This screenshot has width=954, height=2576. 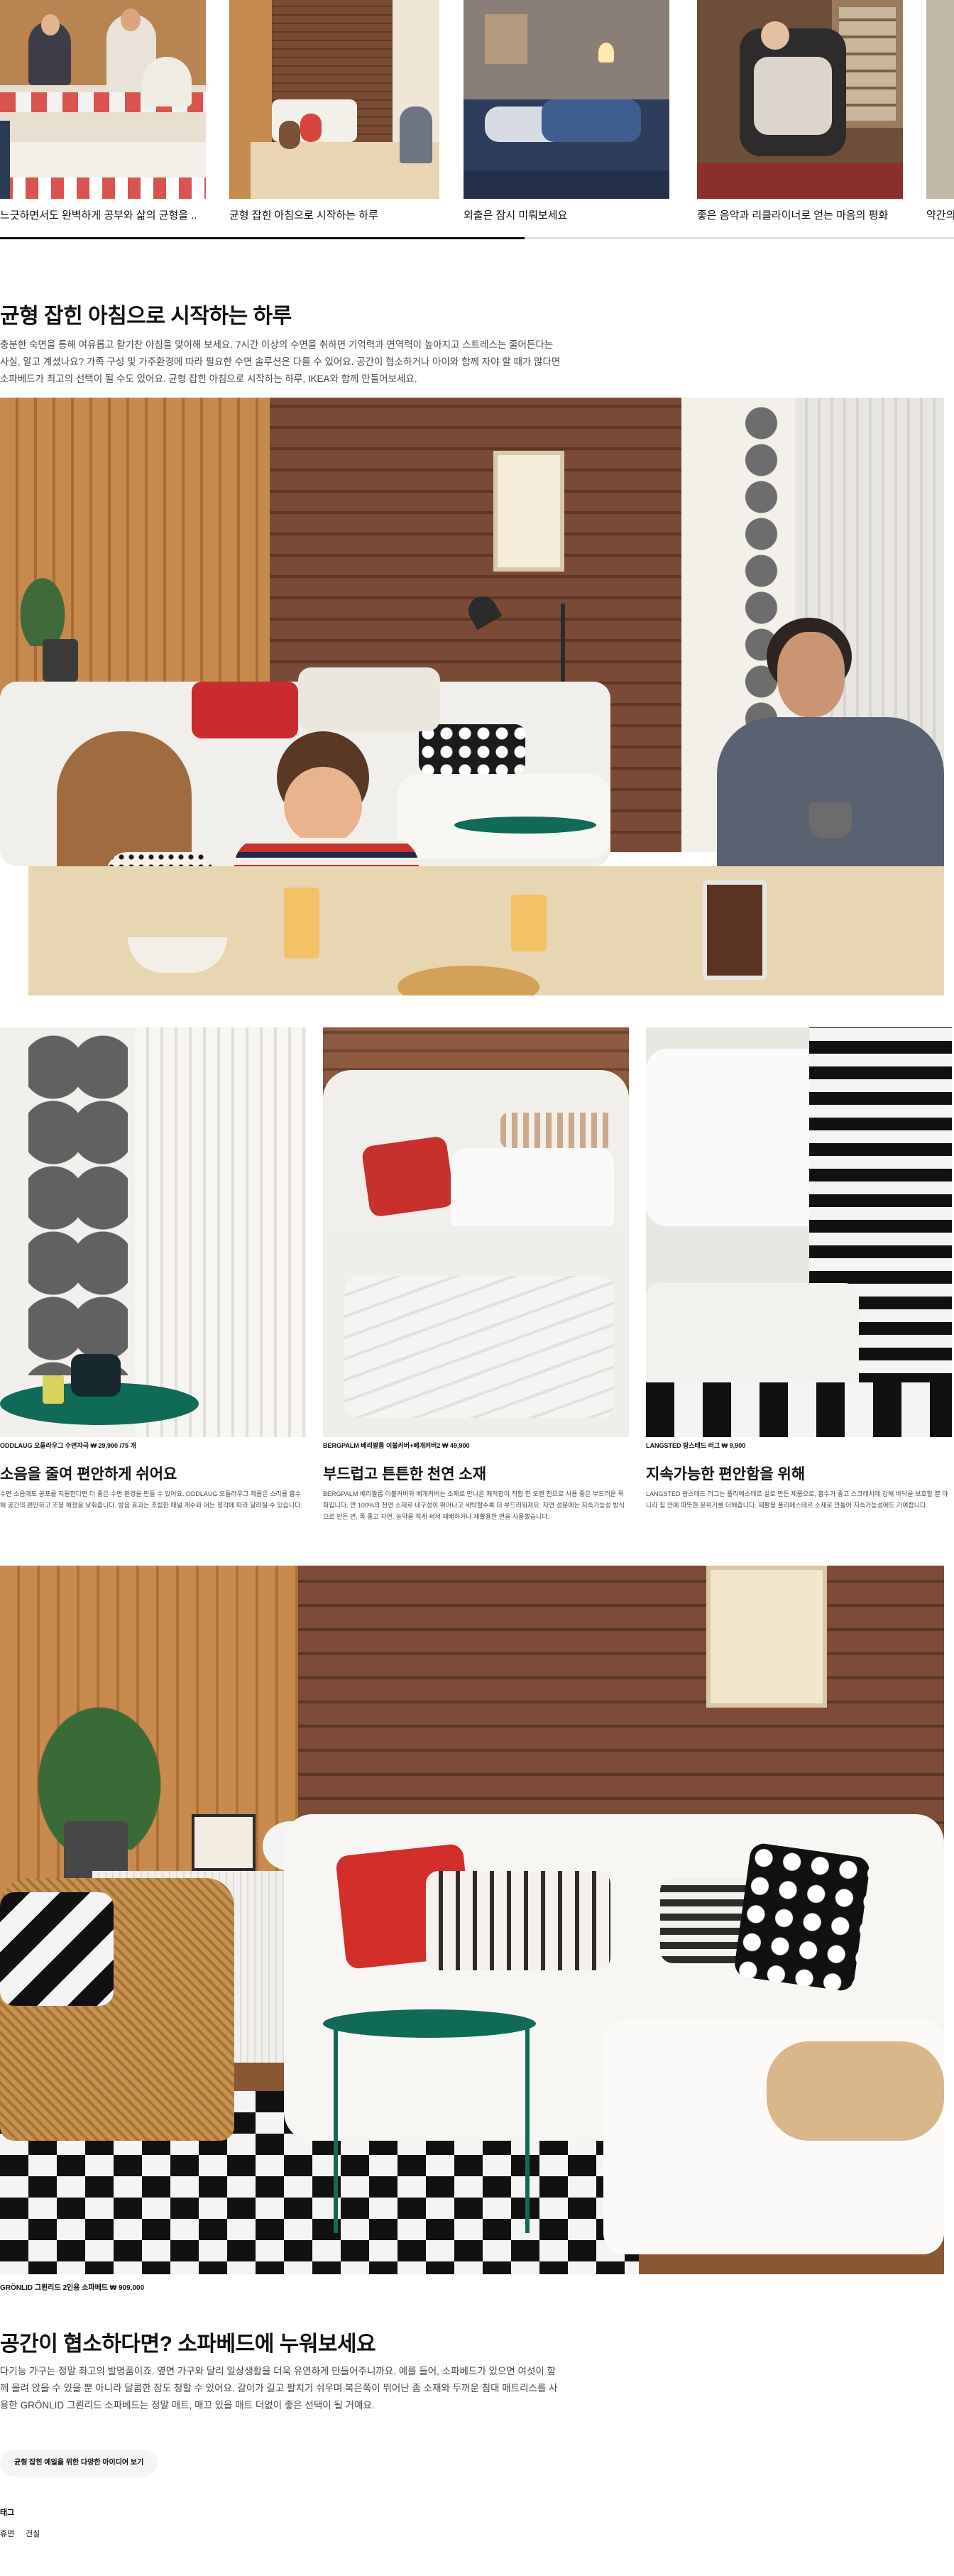 What do you see at coordinates (146, 316) in the screenshot?
I see `section-title: 균형 잡힌 아침으로 시작하는 하루` at bounding box center [146, 316].